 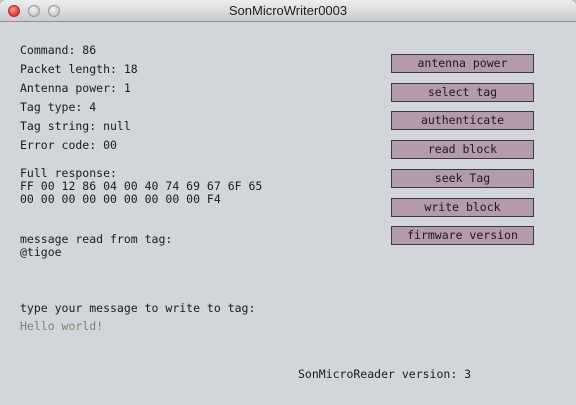 I want to click on packet-length-text: Packet length: 18, so click(x=79, y=69).